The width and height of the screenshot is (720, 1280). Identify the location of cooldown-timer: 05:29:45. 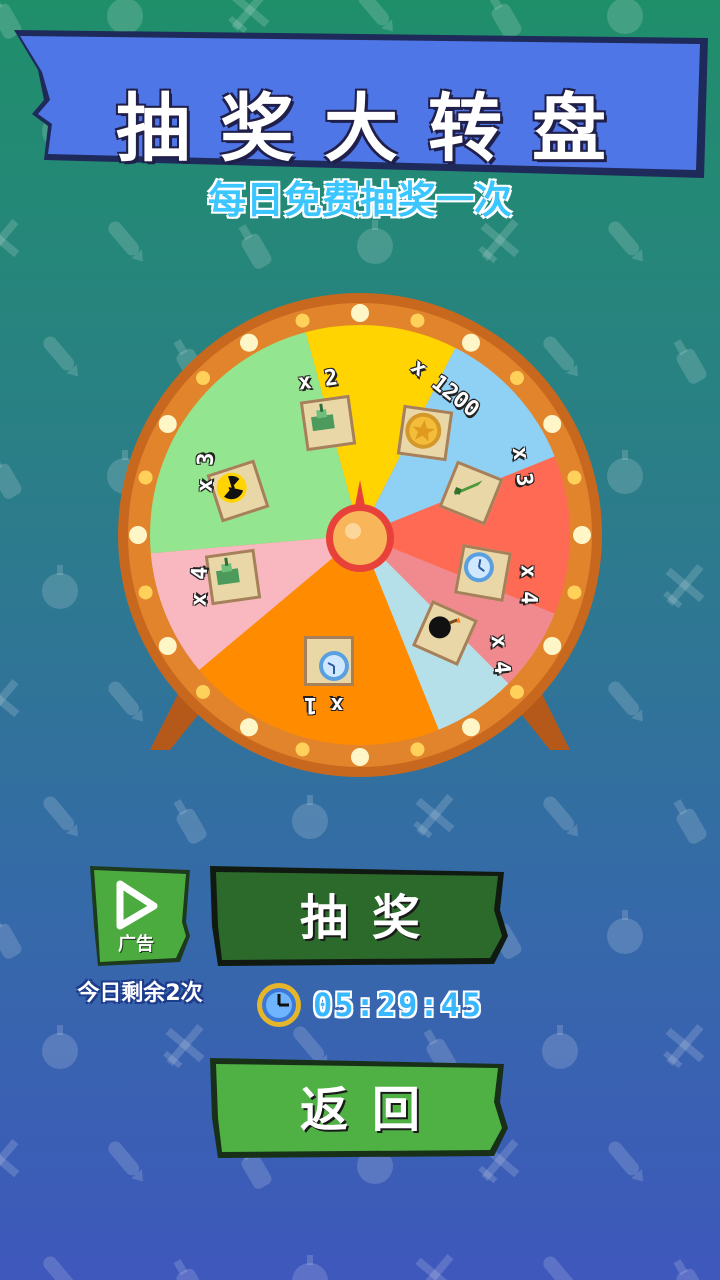
(369, 1005).